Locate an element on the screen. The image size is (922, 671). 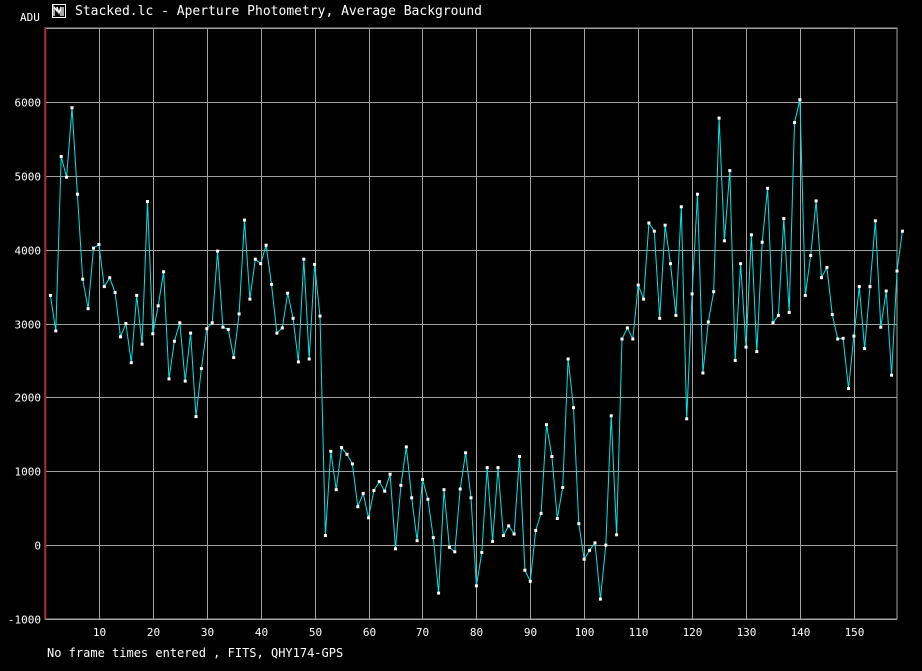
y-tick-label: 2000 is located at coordinates (28, 398).